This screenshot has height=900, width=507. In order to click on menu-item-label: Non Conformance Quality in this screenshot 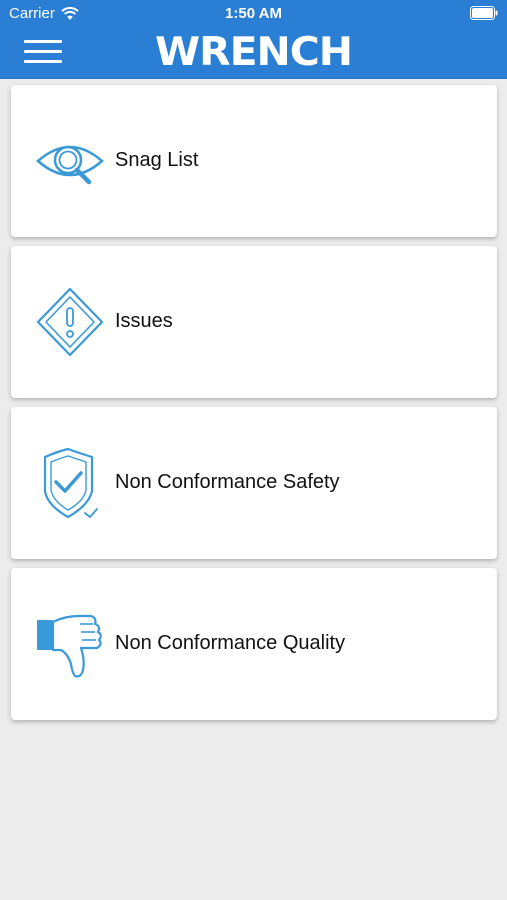, I will do `click(230, 643)`.